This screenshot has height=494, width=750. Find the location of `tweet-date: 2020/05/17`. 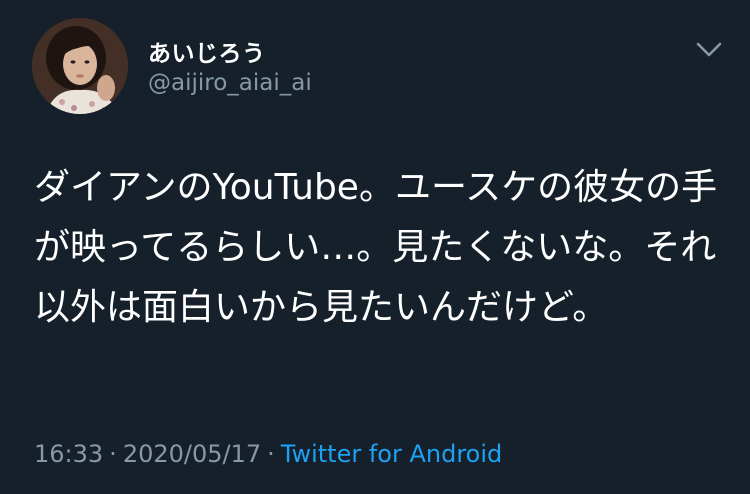

tweet-date: 2020/05/17 is located at coordinates (192, 454).